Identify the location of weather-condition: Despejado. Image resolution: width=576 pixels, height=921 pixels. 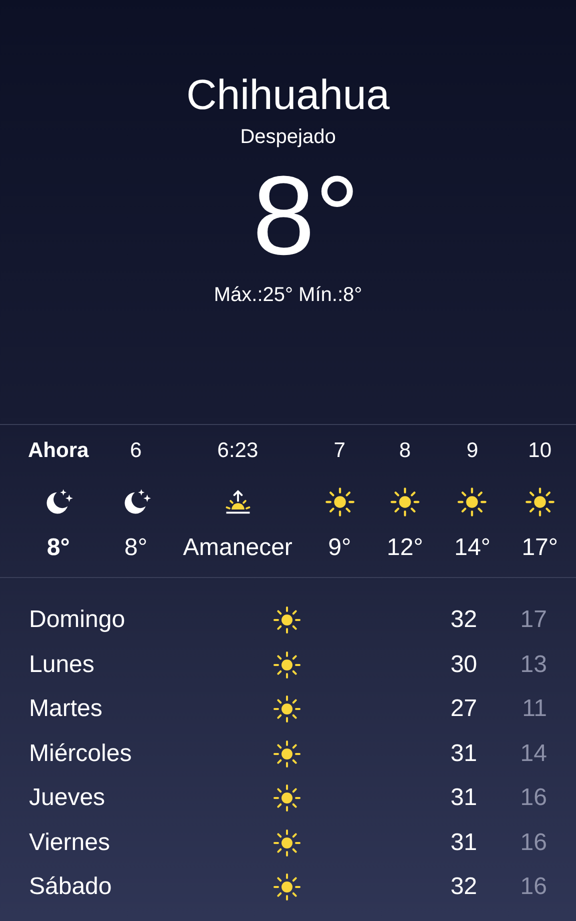
(288, 137).